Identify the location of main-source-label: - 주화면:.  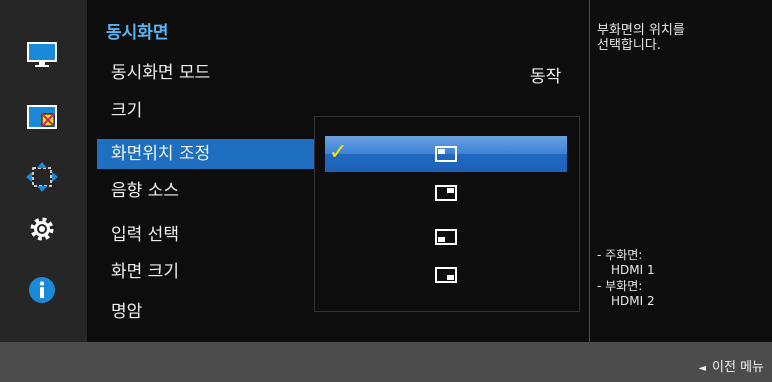
(620, 255).